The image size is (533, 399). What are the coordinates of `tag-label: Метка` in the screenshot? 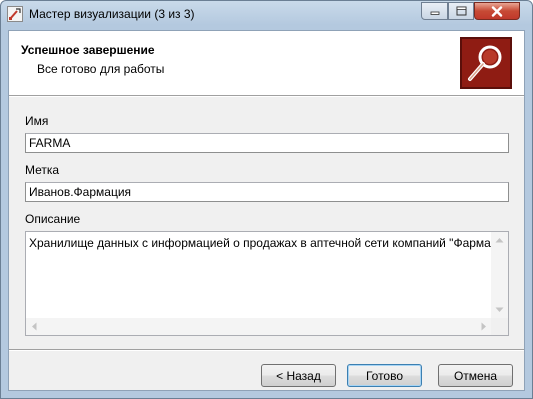 It's located at (42, 170).